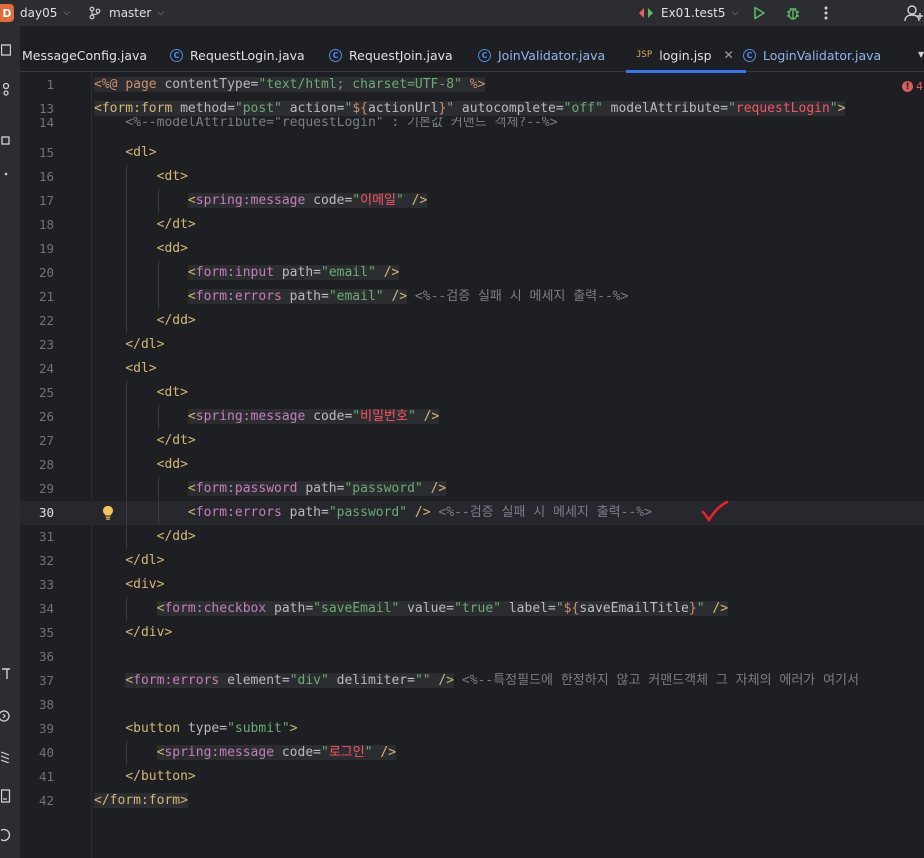 The height and width of the screenshot is (858, 924). Describe the element at coordinates (39, 13) in the screenshot. I see `project-name: day05` at that location.